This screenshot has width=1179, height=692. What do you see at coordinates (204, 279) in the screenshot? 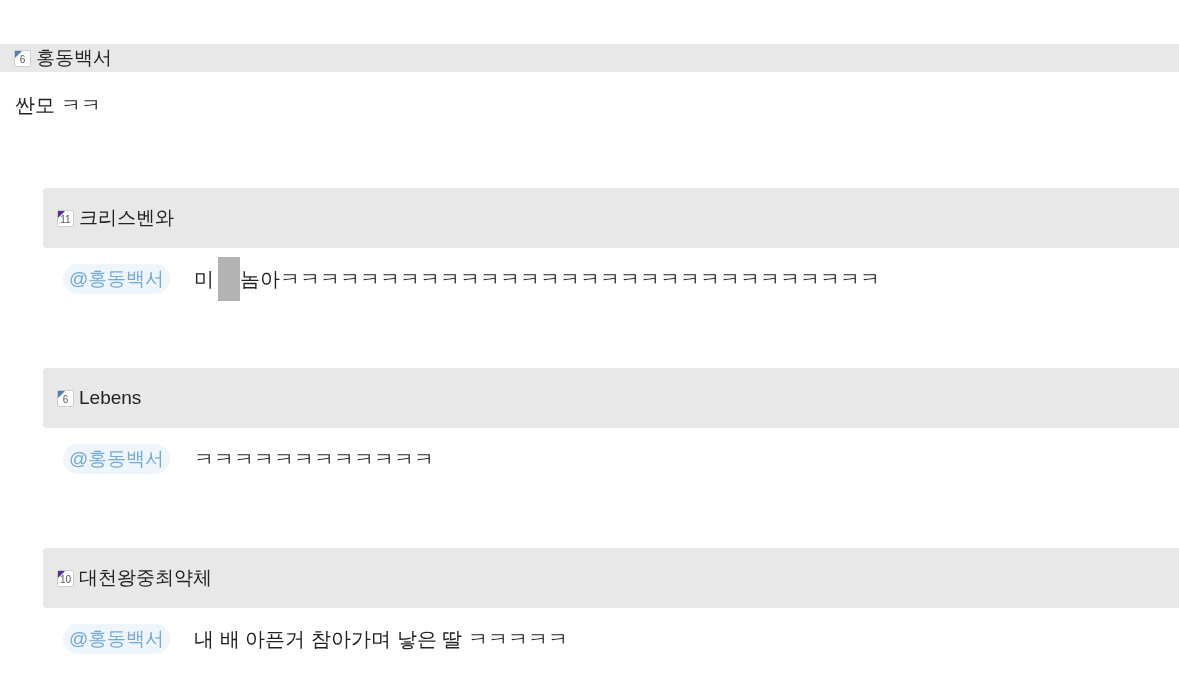
I see `comment-text: 미` at bounding box center [204, 279].